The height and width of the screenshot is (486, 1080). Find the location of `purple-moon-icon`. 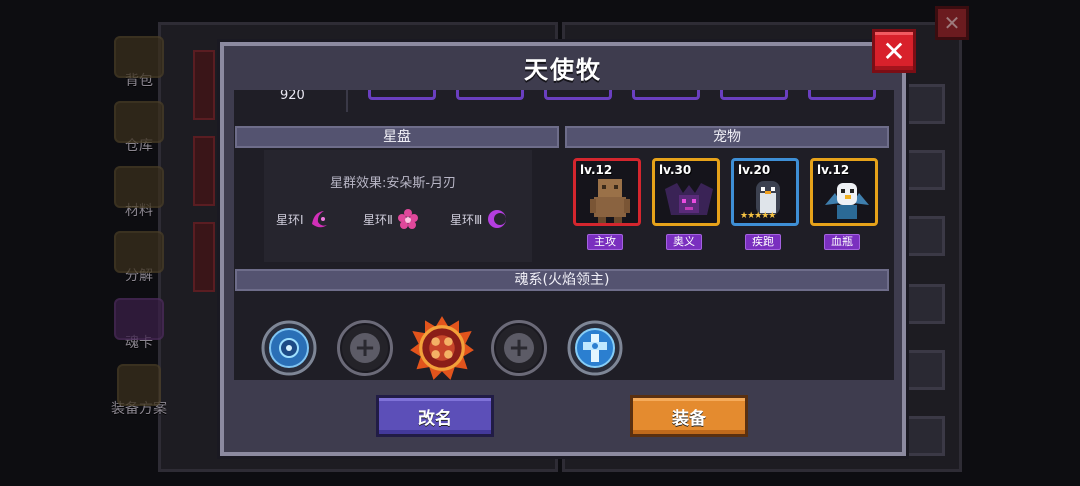

purple-moon-icon is located at coordinates (497, 219).